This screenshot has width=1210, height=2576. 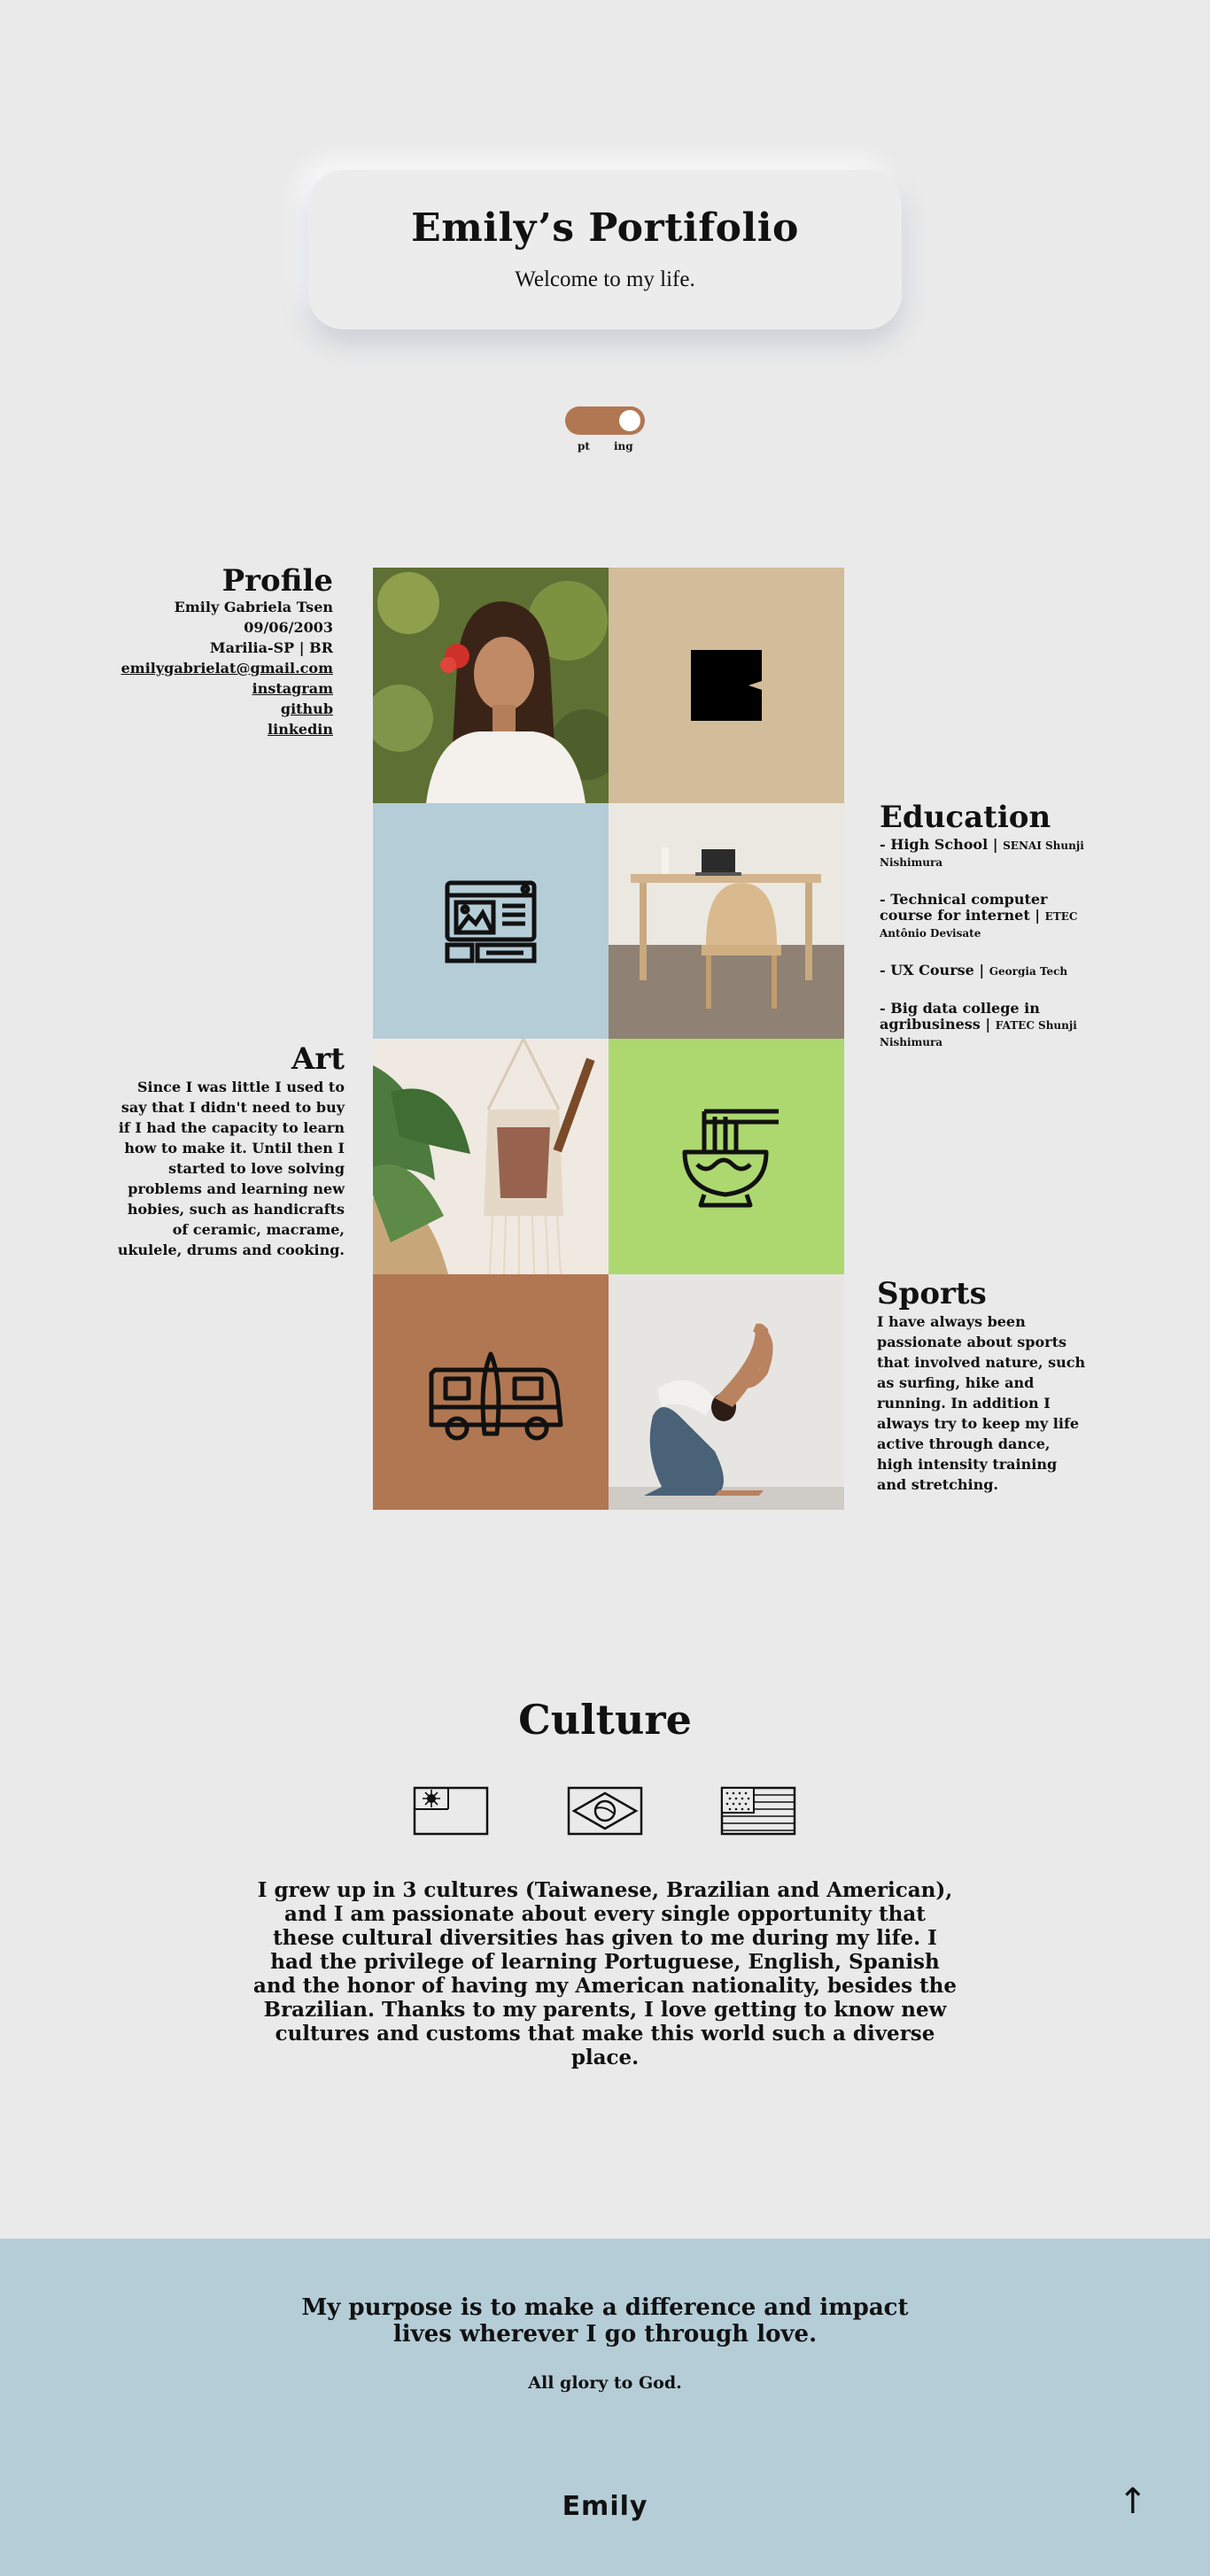 I want to click on webpage-layout-icon, so click(x=491, y=921).